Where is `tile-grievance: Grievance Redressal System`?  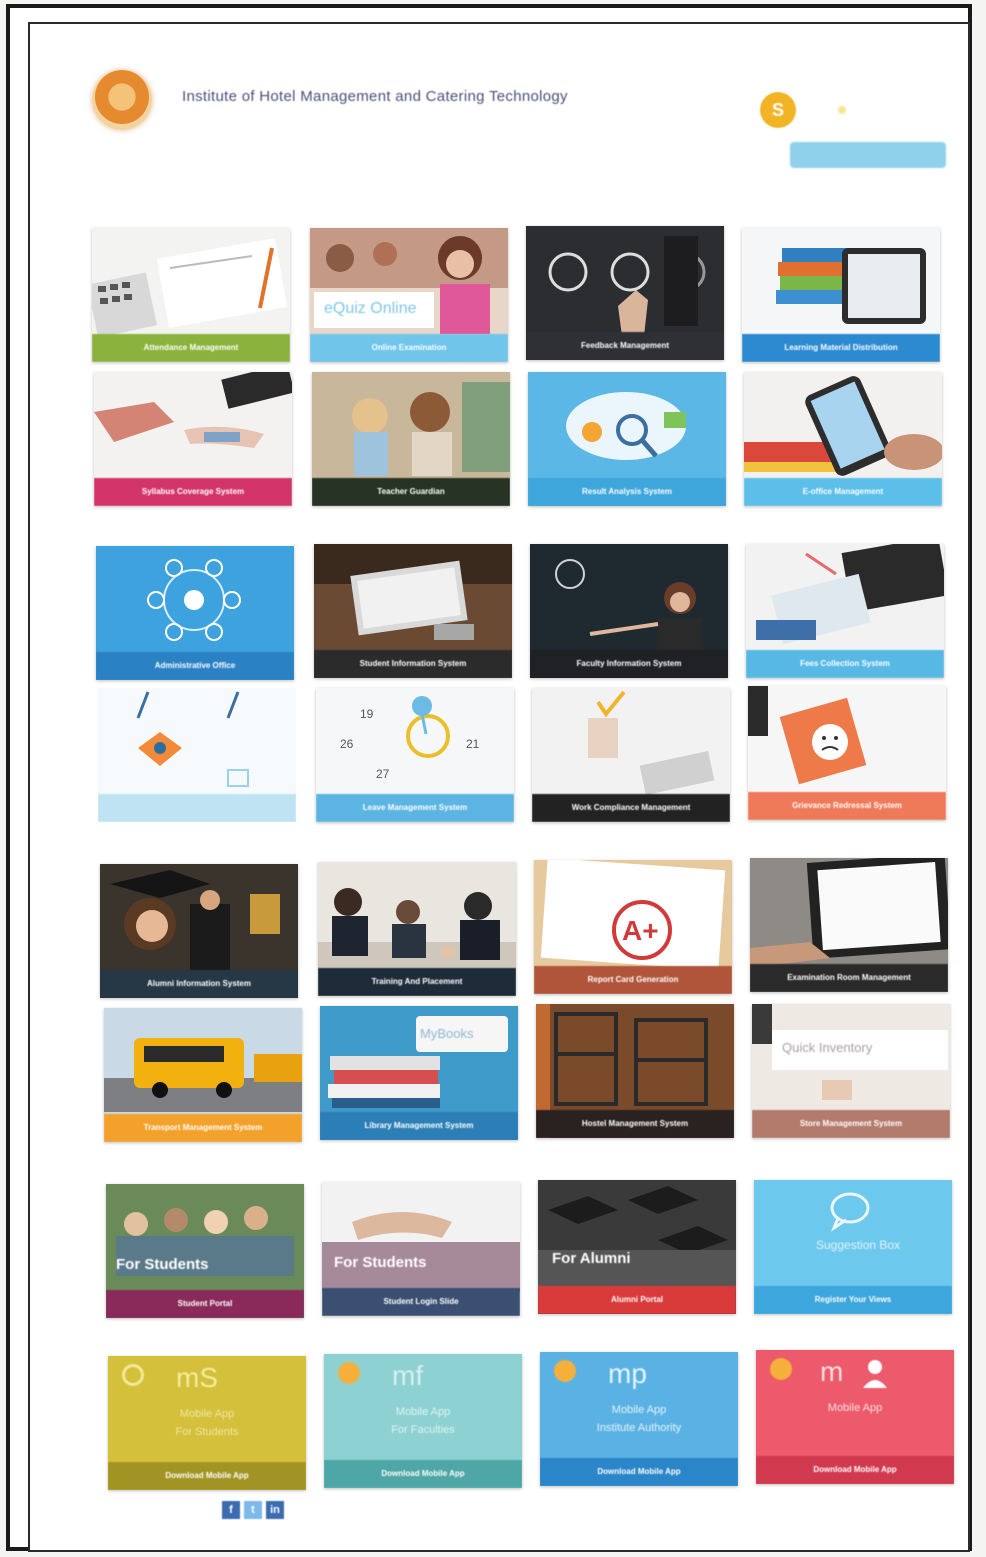 tile-grievance: Grievance Redressal System is located at coordinates (847, 753).